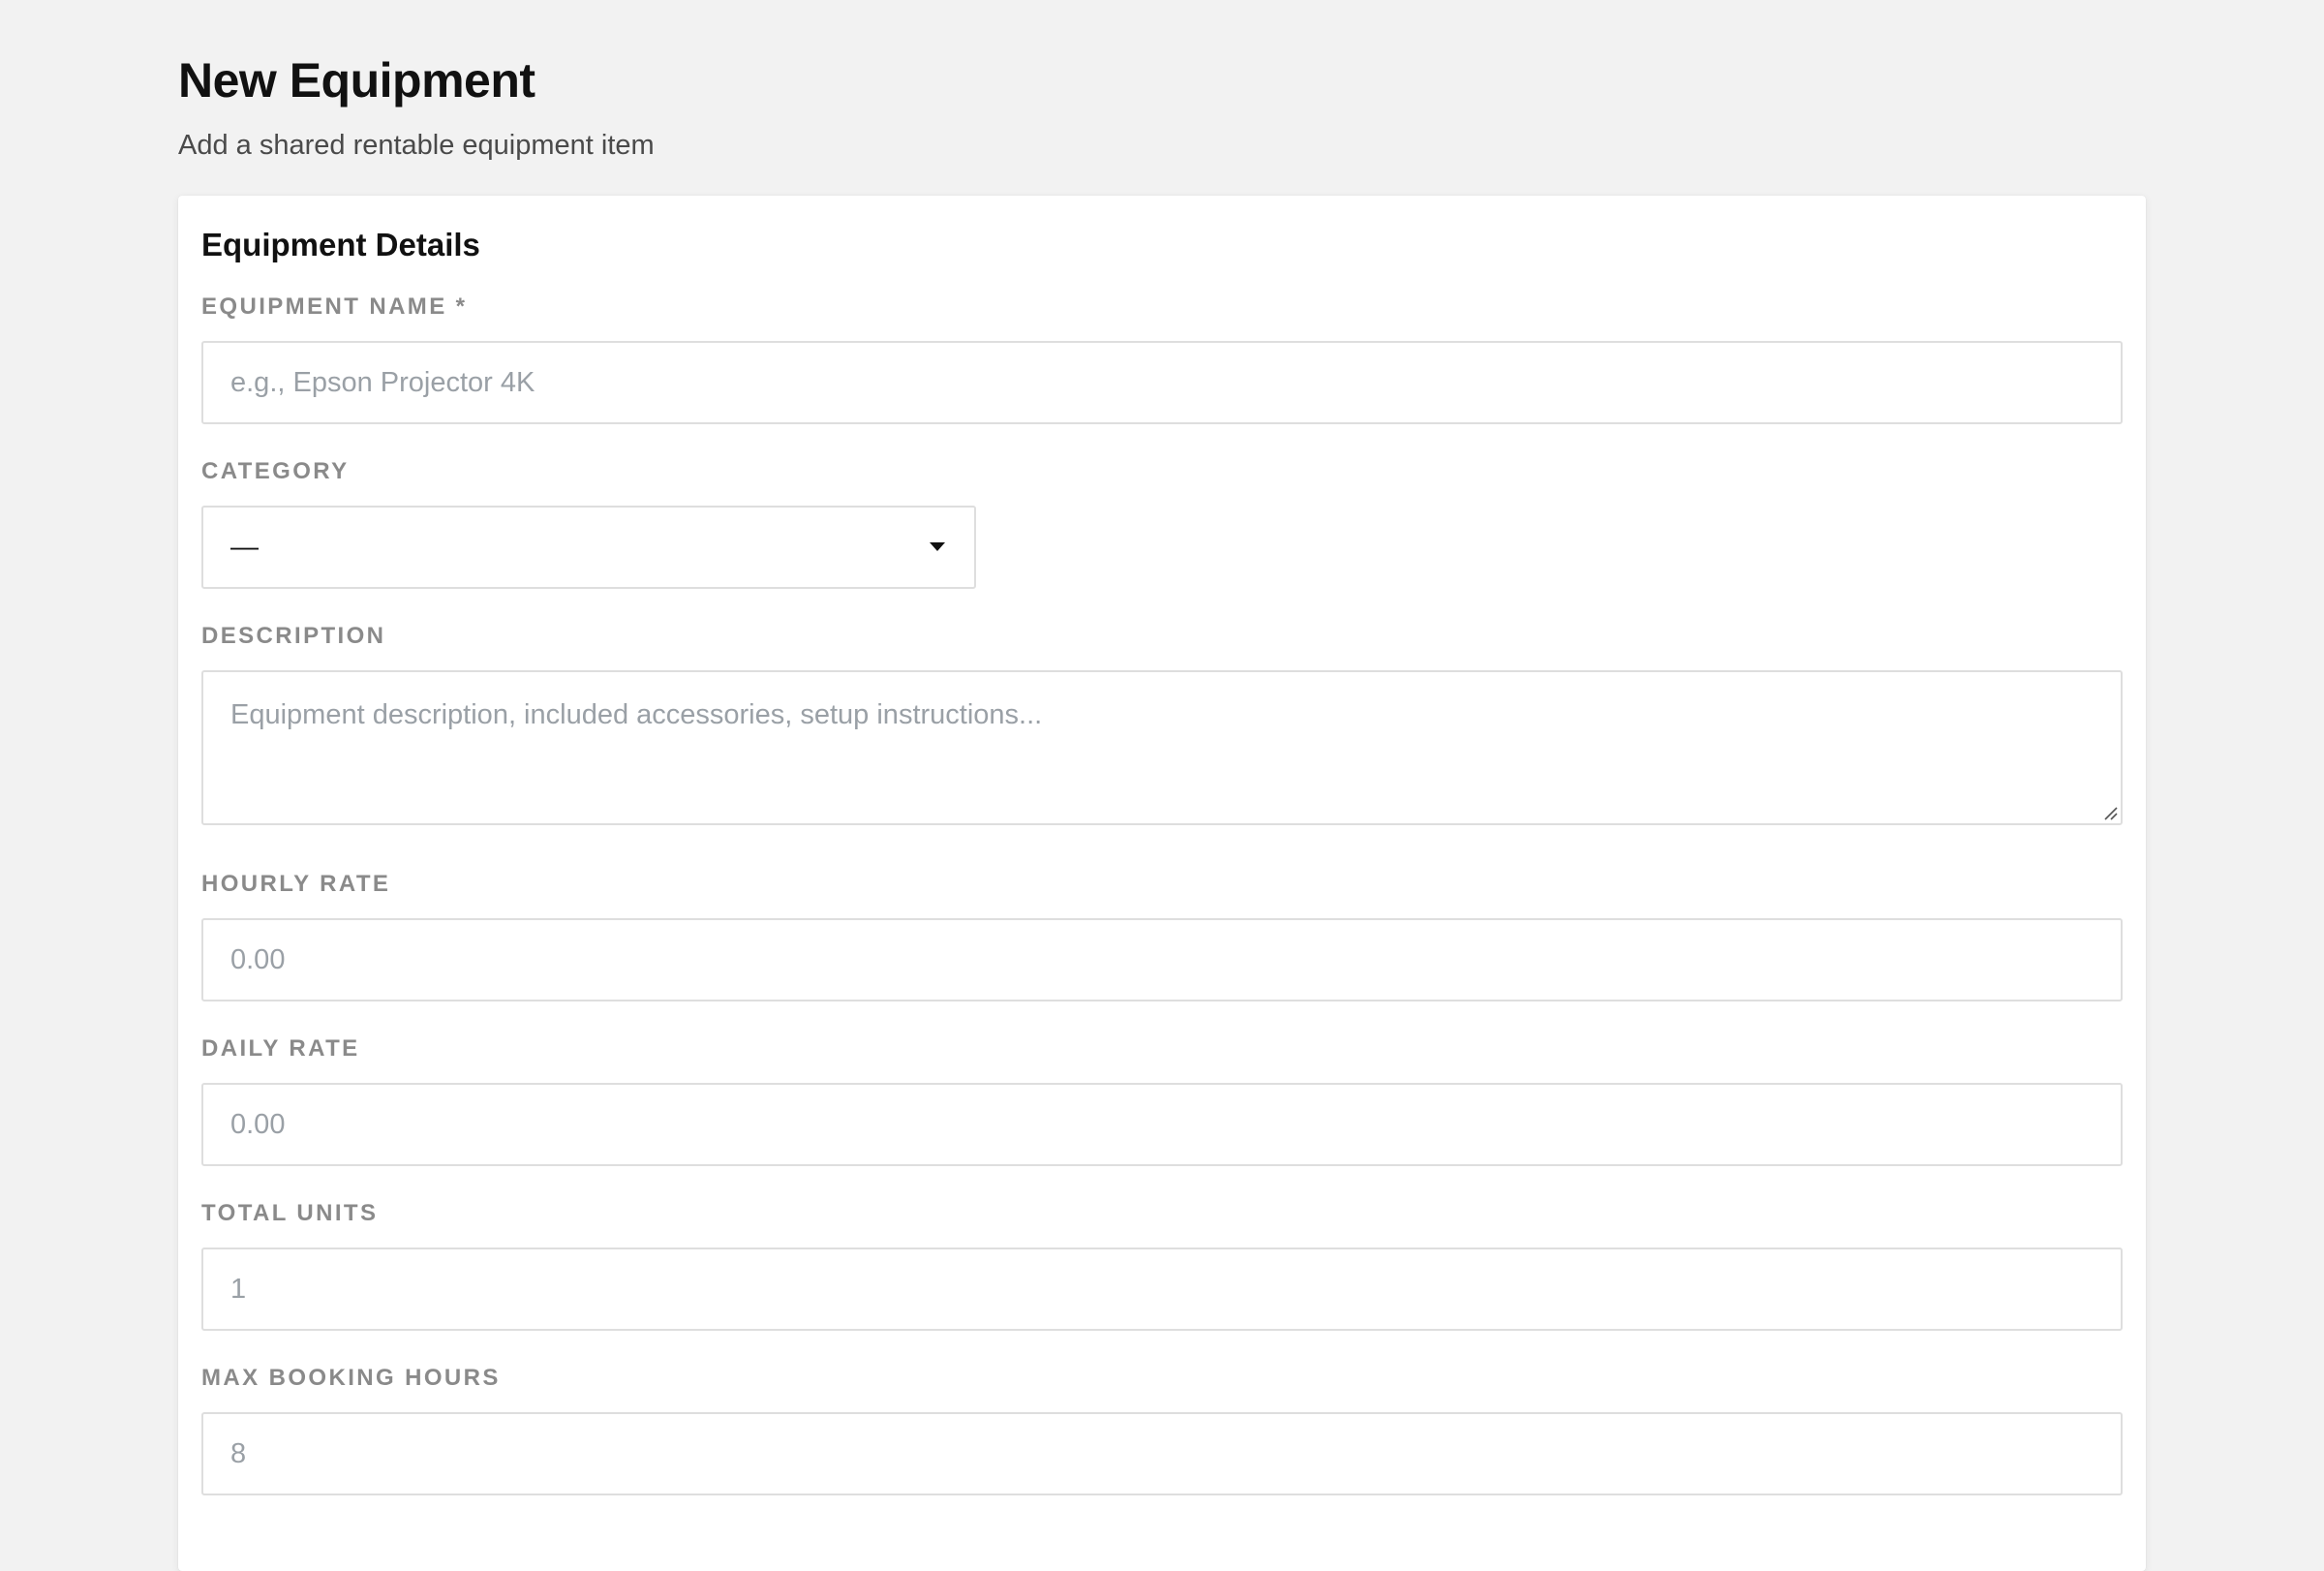 The height and width of the screenshot is (1571, 2324). What do you see at coordinates (335, 307) in the screenshot?
I see `equipment-name-label: EQUIPMENT NAME *` at bounding box center [335, 307].